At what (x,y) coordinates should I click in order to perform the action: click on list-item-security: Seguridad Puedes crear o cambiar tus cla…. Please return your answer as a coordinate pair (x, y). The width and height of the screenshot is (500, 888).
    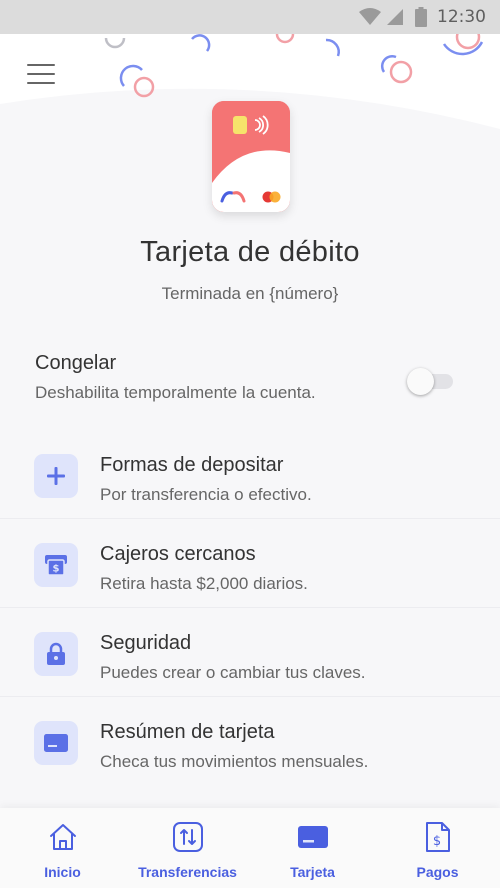
    Looking at the image, I should click on (250, 652).